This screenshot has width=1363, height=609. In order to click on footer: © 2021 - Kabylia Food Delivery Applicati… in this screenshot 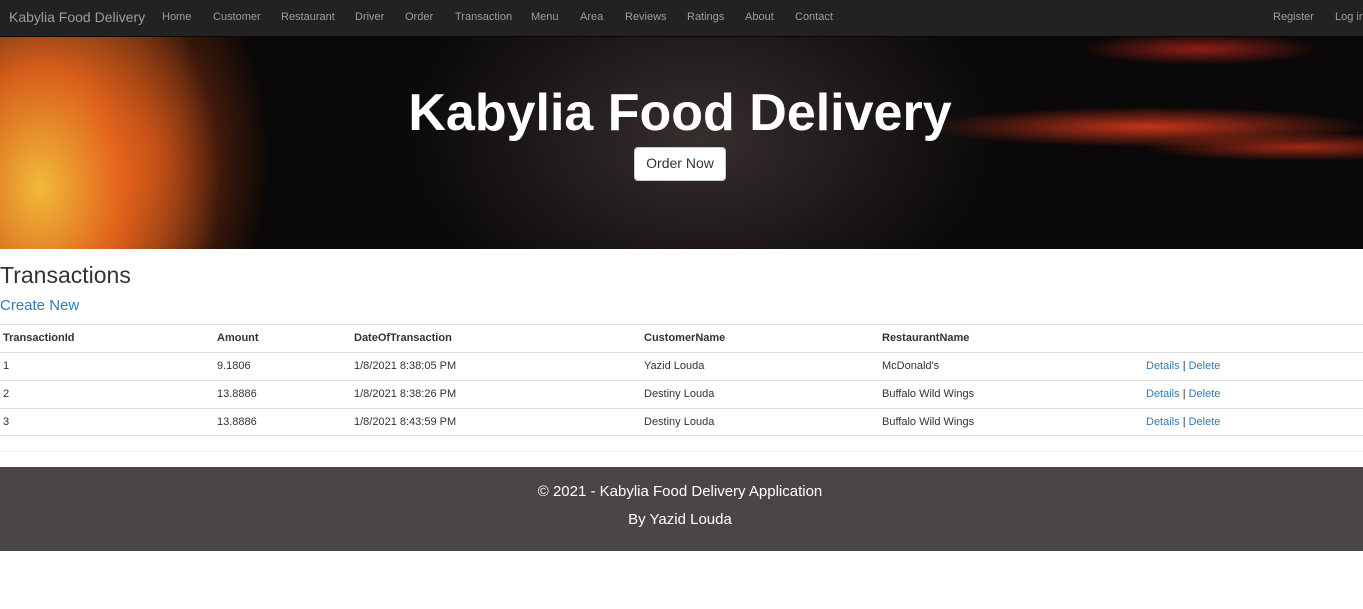, I will do `click(681, 509)`.